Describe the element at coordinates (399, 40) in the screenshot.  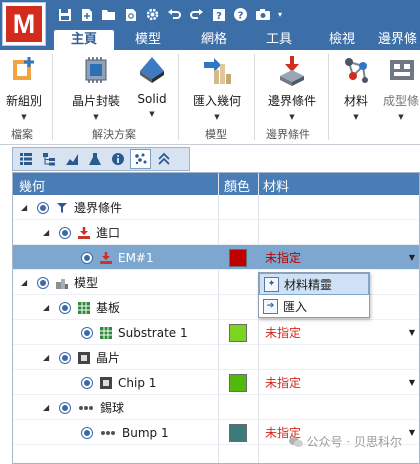
I see `tab-boundary: 邊界條` at that location.